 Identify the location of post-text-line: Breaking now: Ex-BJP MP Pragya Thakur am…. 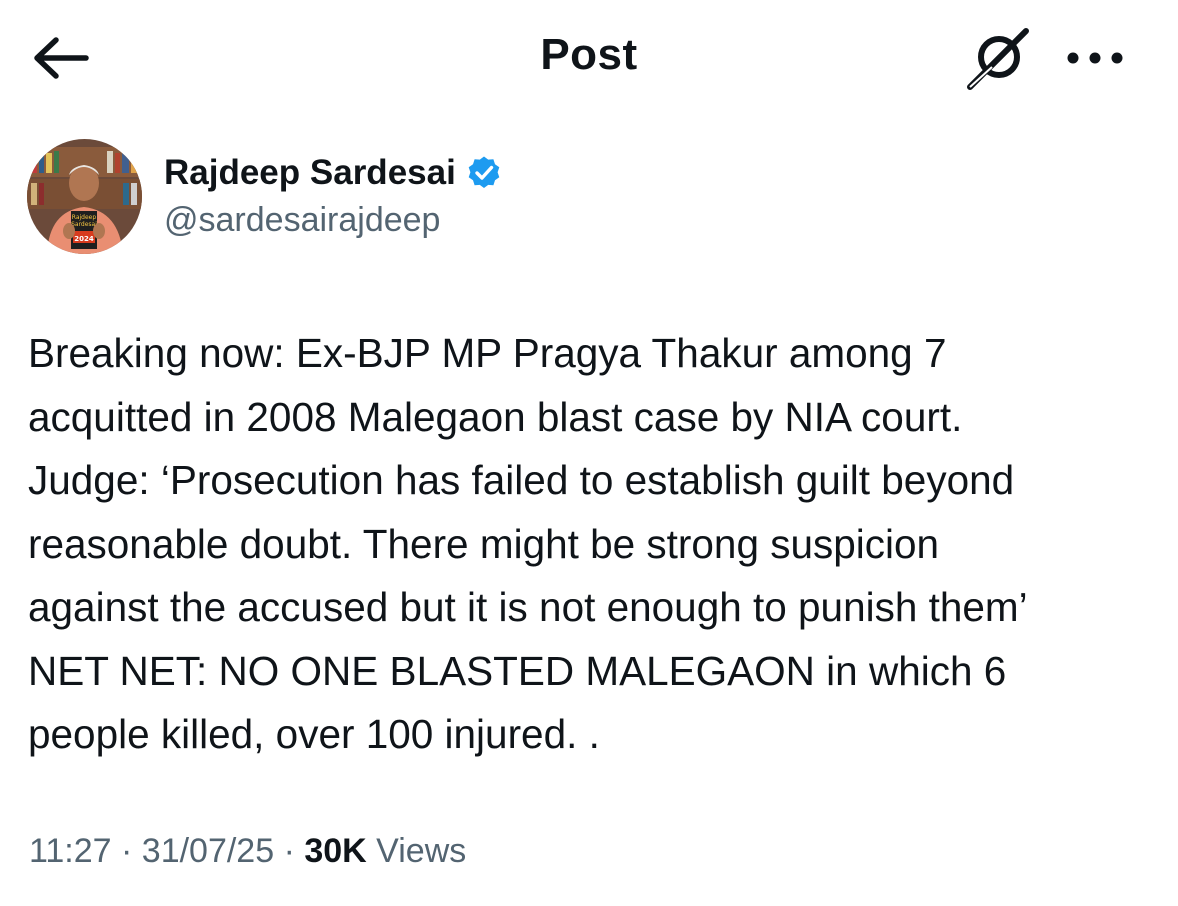
(487, 353).